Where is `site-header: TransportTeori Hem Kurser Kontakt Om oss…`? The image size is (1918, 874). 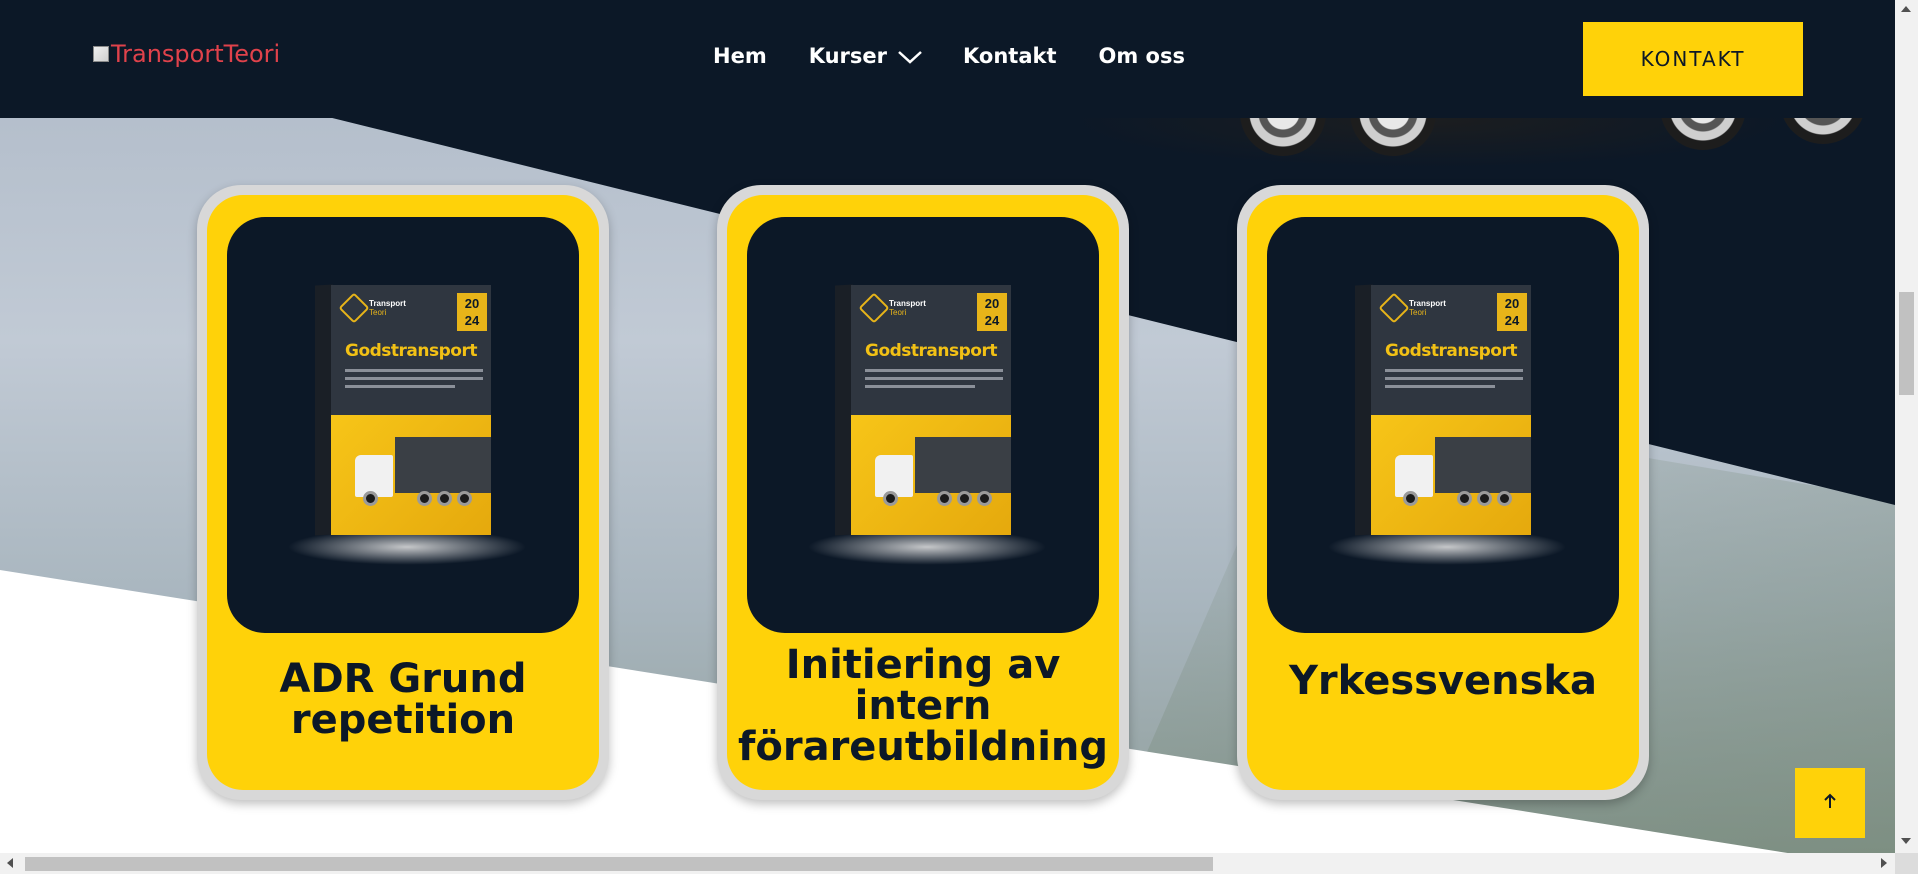 site-header: TransportTeori Hem Kurser Kontakt Om oss… is located at coordinates (947, 59).